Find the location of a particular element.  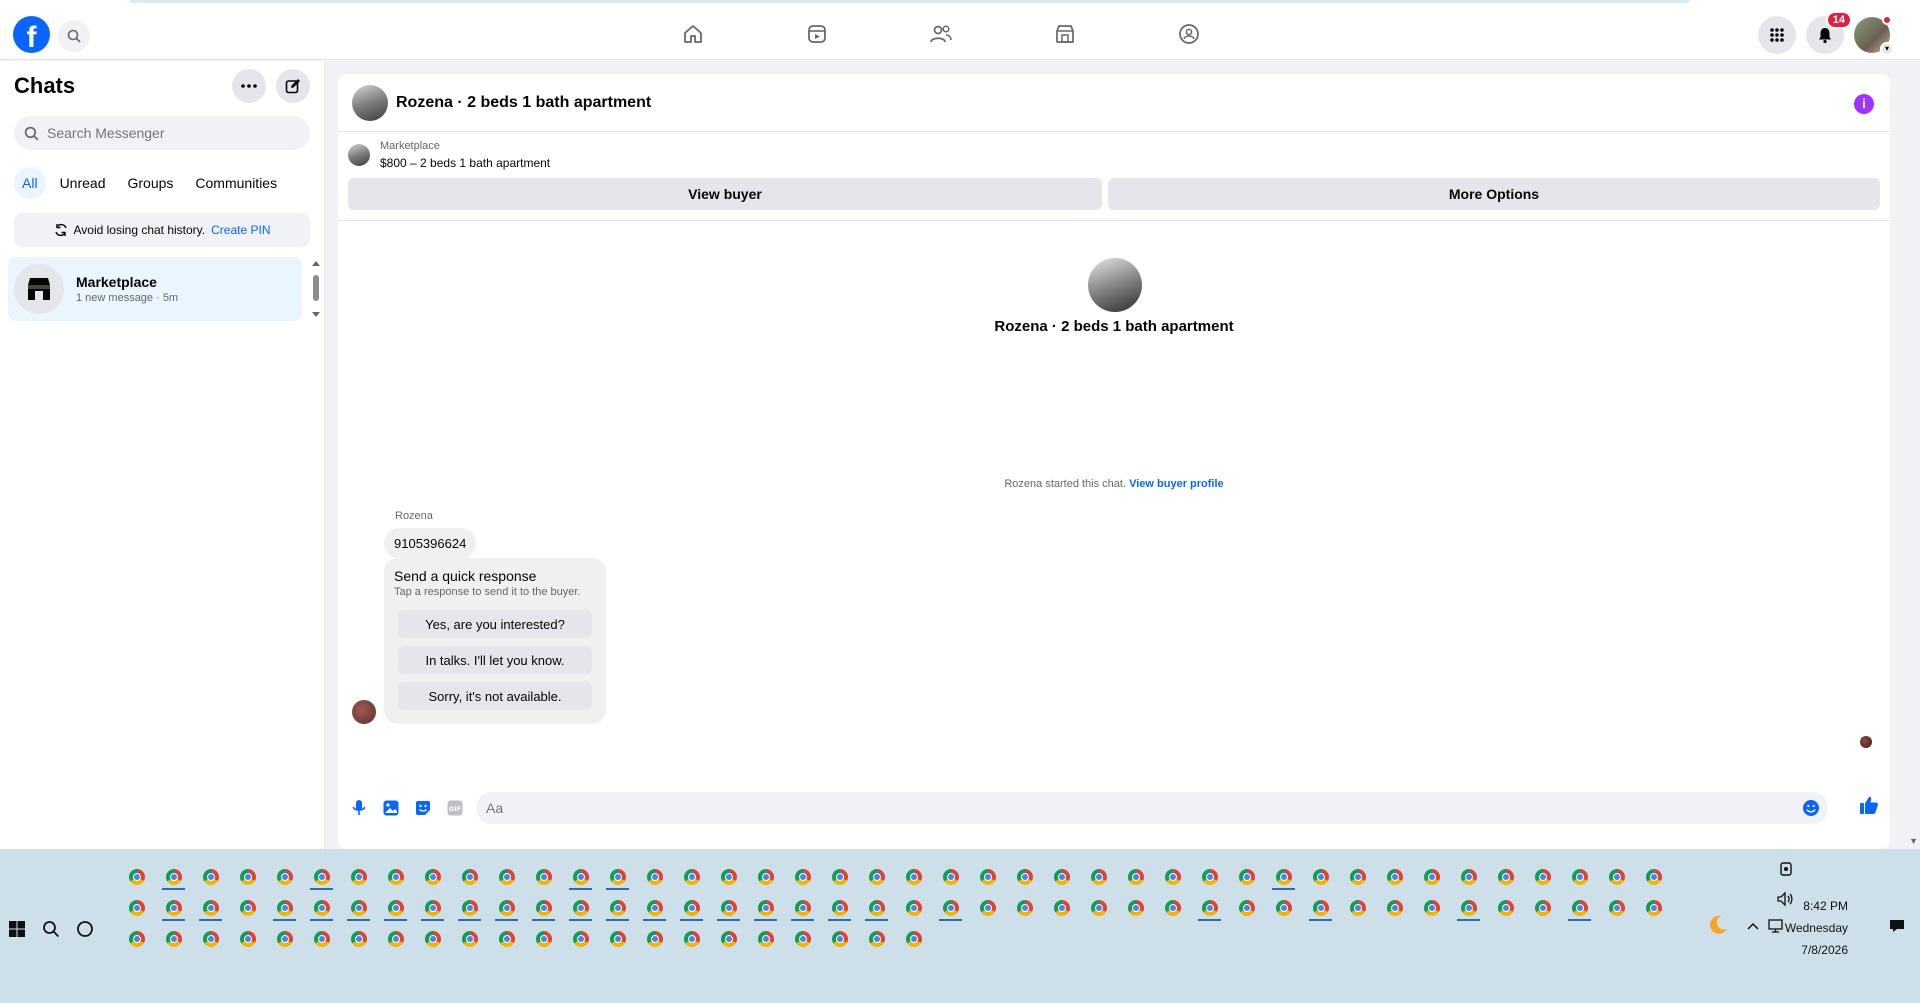

menu-button is located at coordinates (1777, 35).